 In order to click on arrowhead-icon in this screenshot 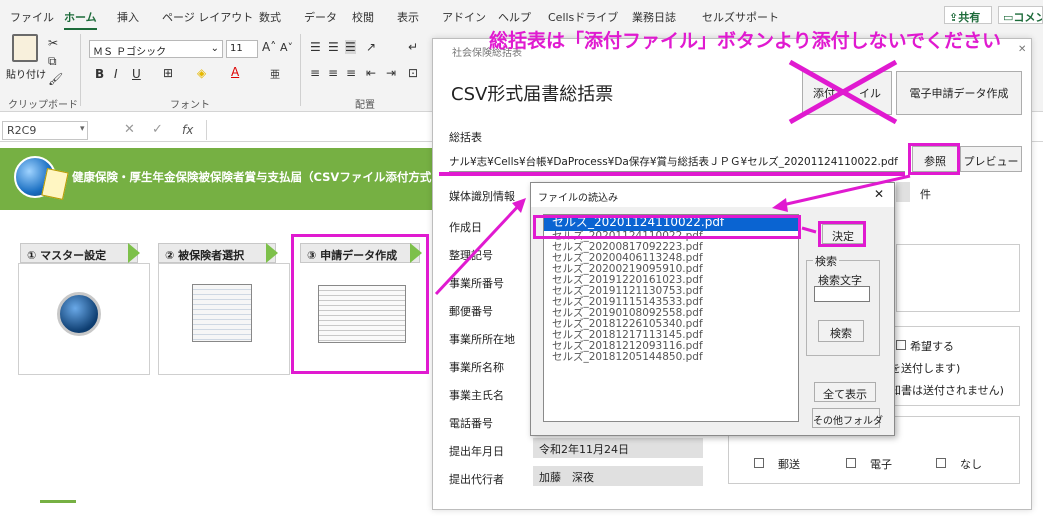, I will do `click(780, 205)`.